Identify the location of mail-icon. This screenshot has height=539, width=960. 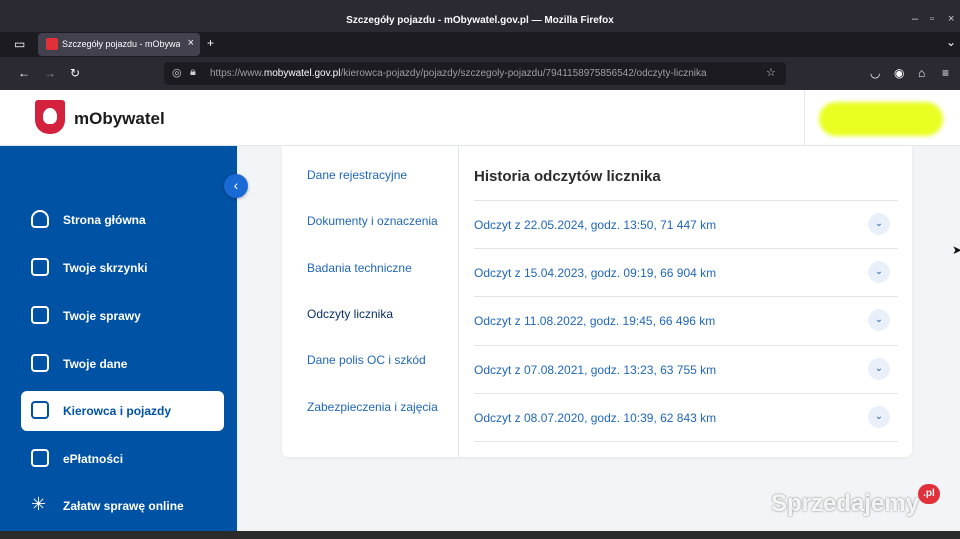
(40, 267).